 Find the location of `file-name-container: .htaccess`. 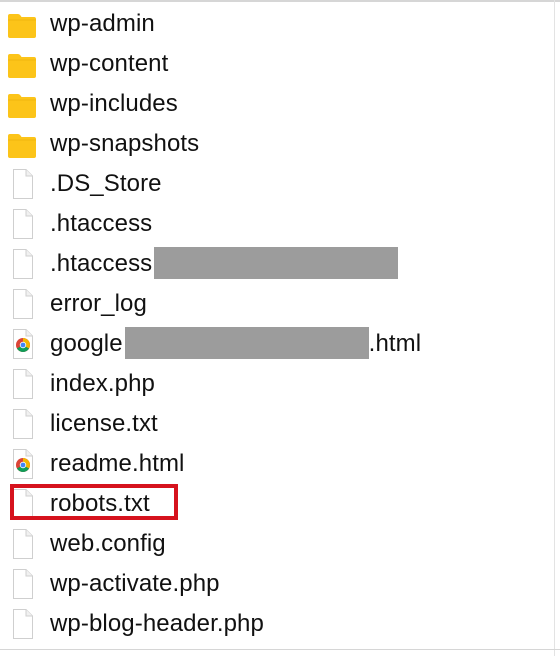

file-name-container: .htaccess is located at coordinates (224, 264).